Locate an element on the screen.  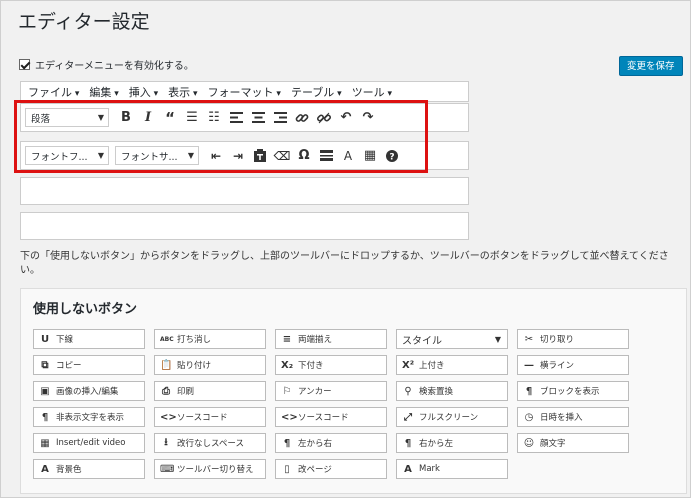
menu-format: フォーマット is located at coordinates (244, 92).